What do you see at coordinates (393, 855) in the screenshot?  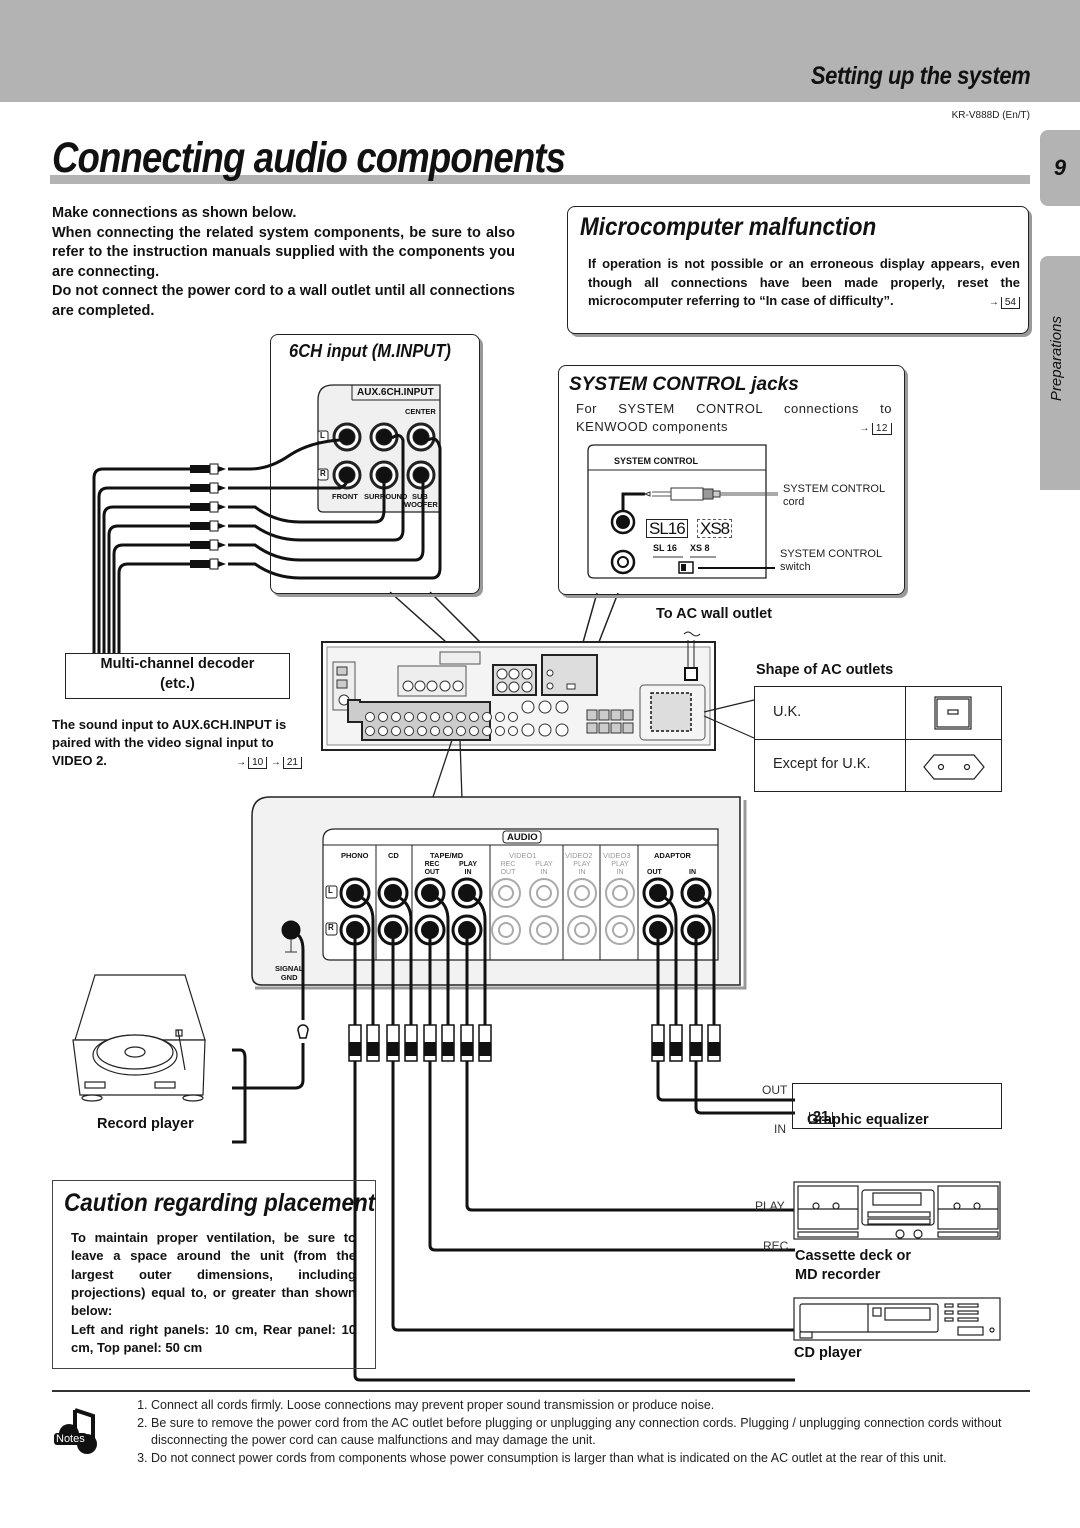 I see `column-cd: CD` at bounding box center [393, 855].